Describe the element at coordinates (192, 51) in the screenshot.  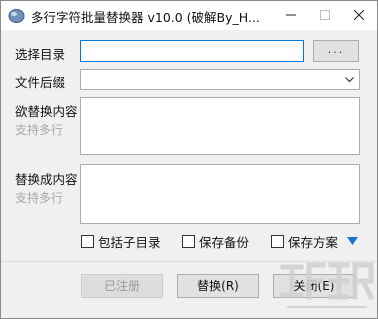
I see `directory-input` at that location.